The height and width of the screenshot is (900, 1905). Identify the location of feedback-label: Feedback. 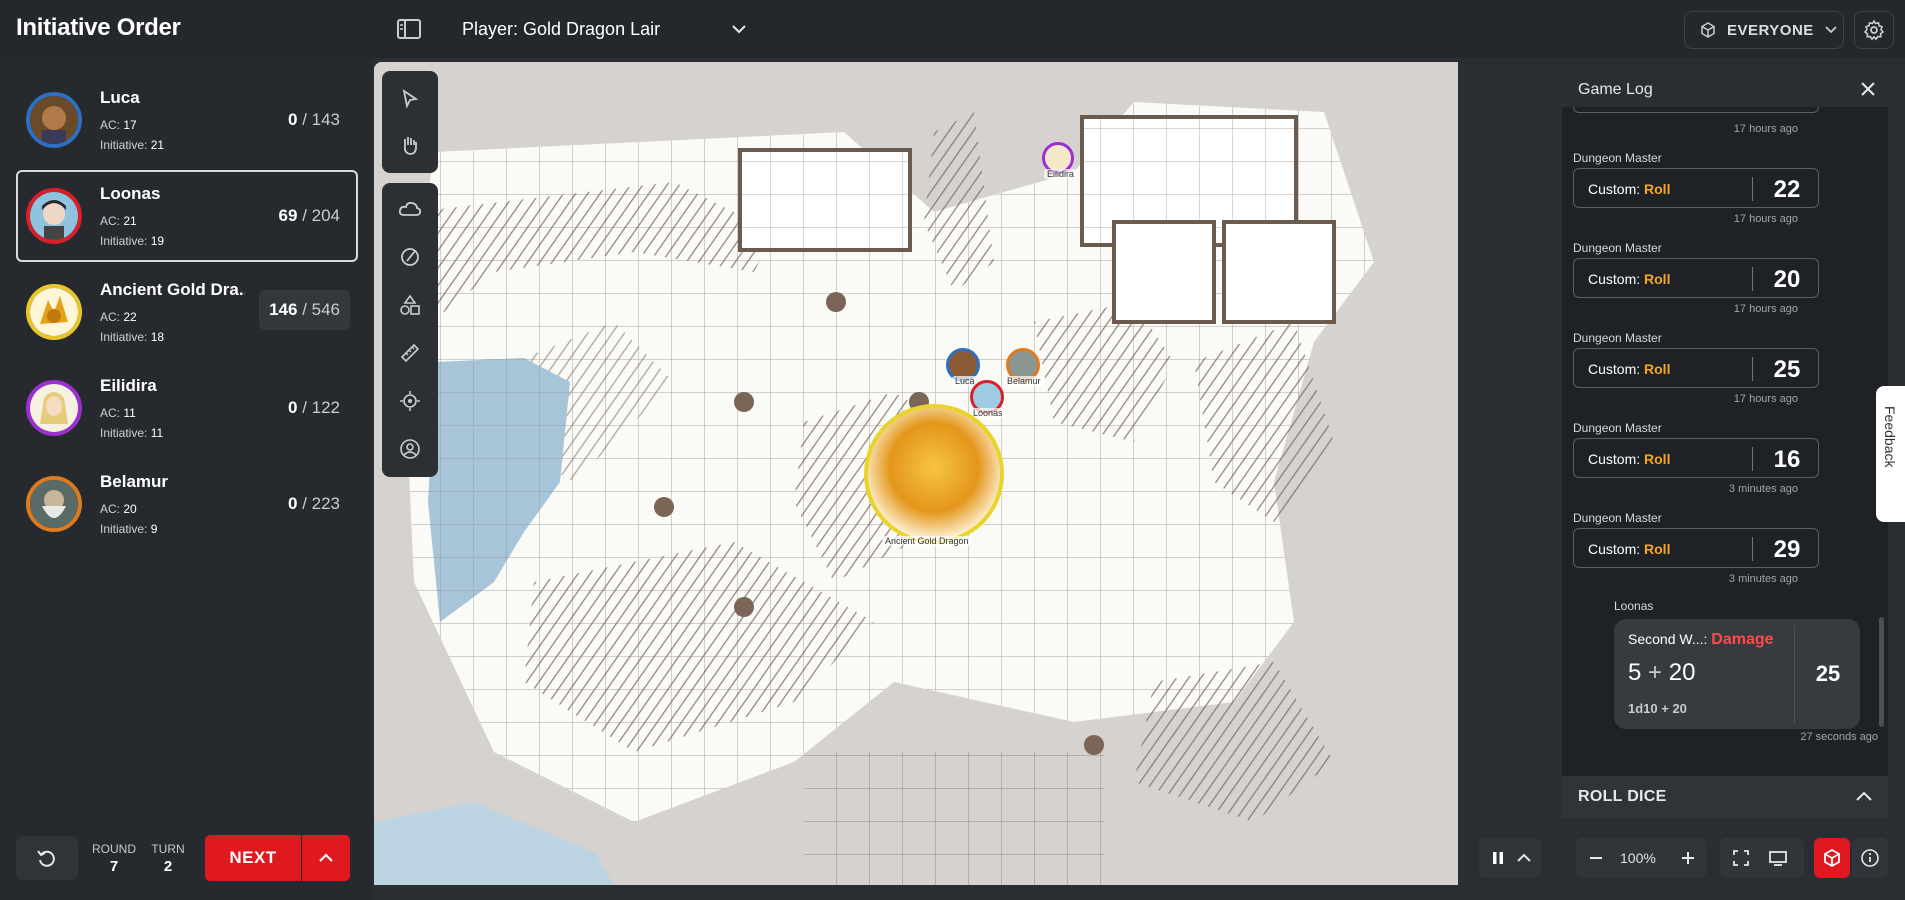
(1890, 437).